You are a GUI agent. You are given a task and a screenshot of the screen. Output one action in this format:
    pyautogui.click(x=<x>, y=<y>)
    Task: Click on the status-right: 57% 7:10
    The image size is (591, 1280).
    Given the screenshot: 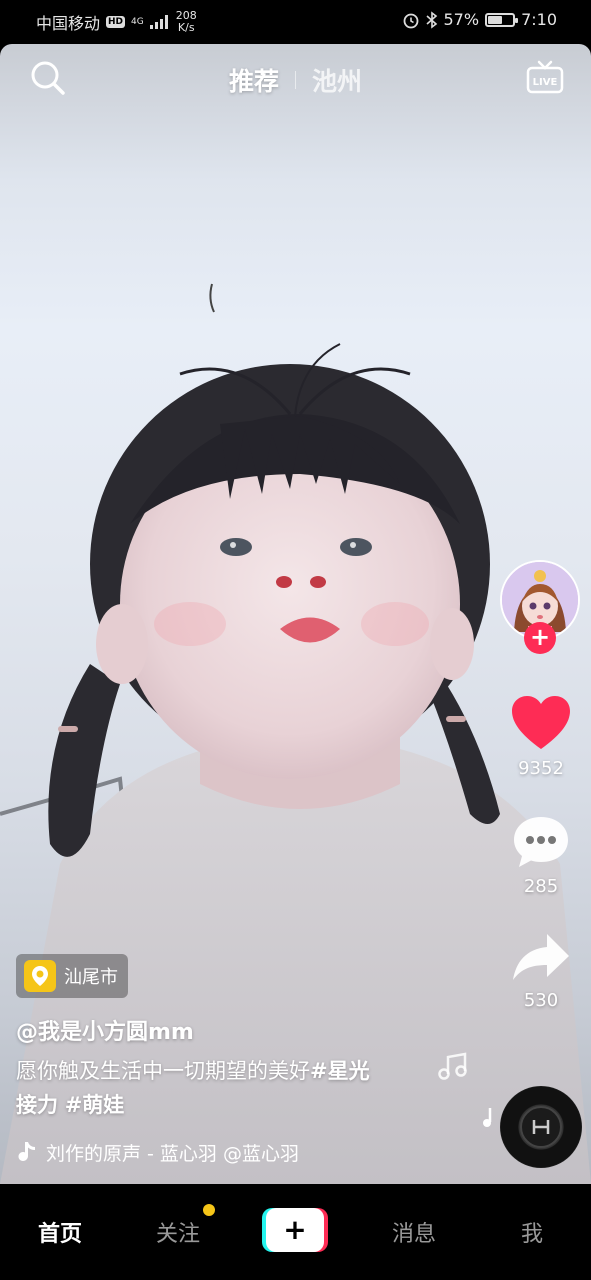 What is the action you would take?
    pyautogui.click(x=479, y=19)
    